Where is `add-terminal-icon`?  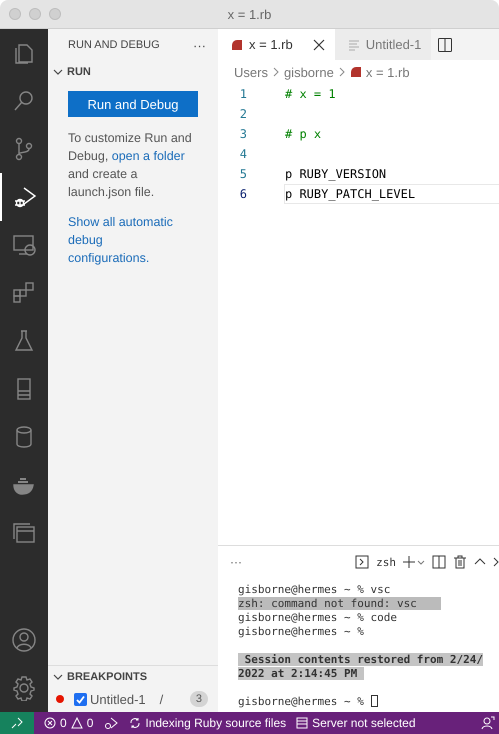
add-terminal-icon is located at coordinates (414, 562).